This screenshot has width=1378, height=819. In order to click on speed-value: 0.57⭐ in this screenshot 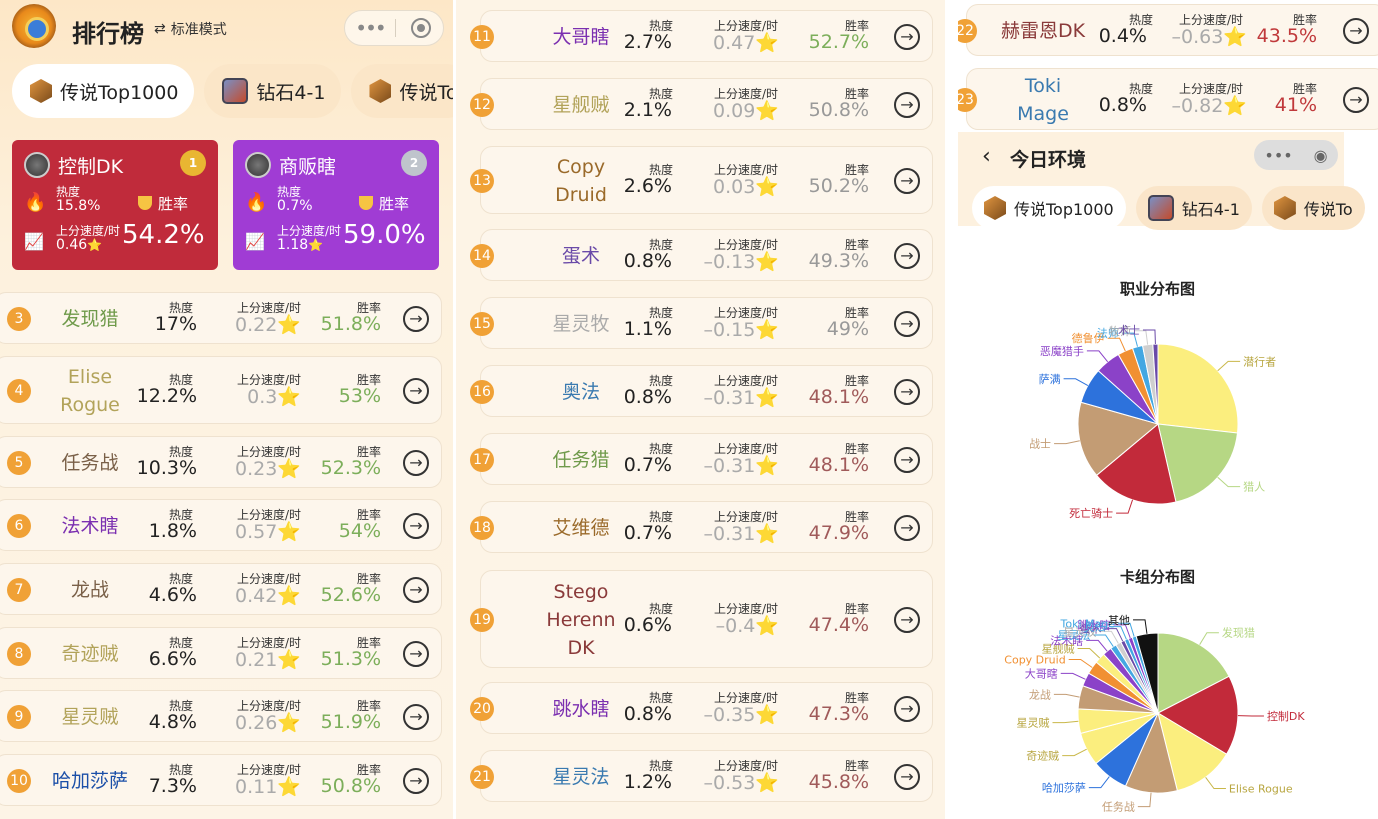, I will do `click(268, 531)`.